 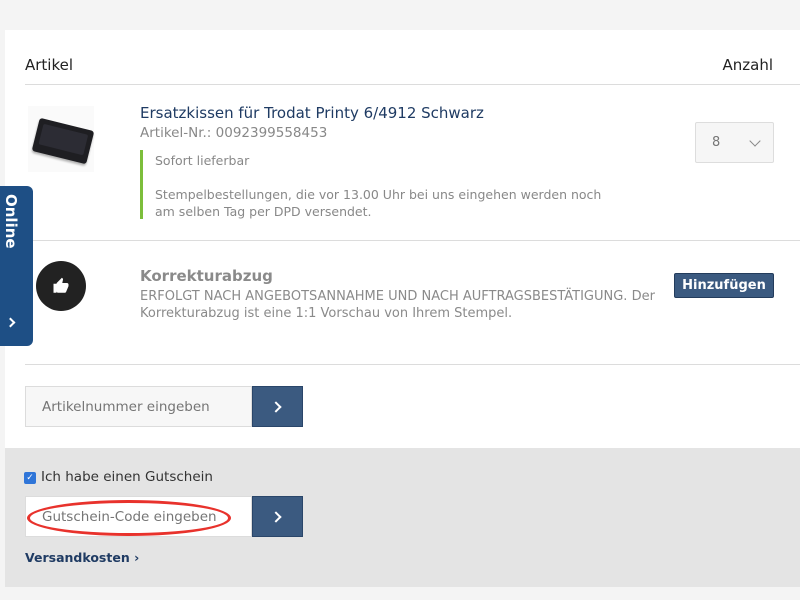 I want to click on article-column-header: Artikel, so click(x=49, y=65).